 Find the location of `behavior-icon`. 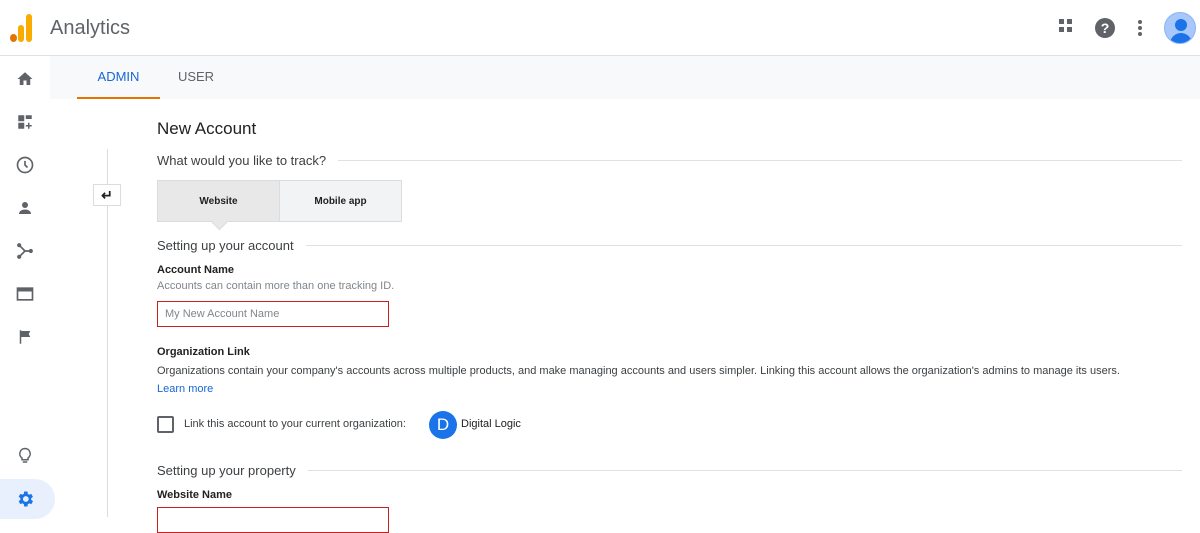

behavior-icon is located at coordinates (25, 294).